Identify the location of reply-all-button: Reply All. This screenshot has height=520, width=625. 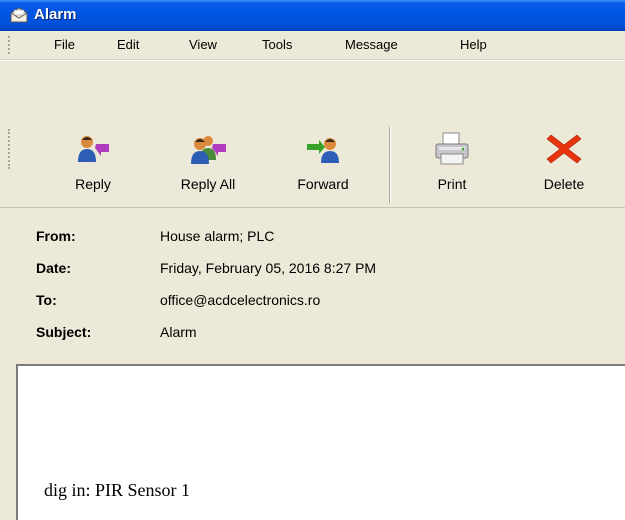
(208, 165).